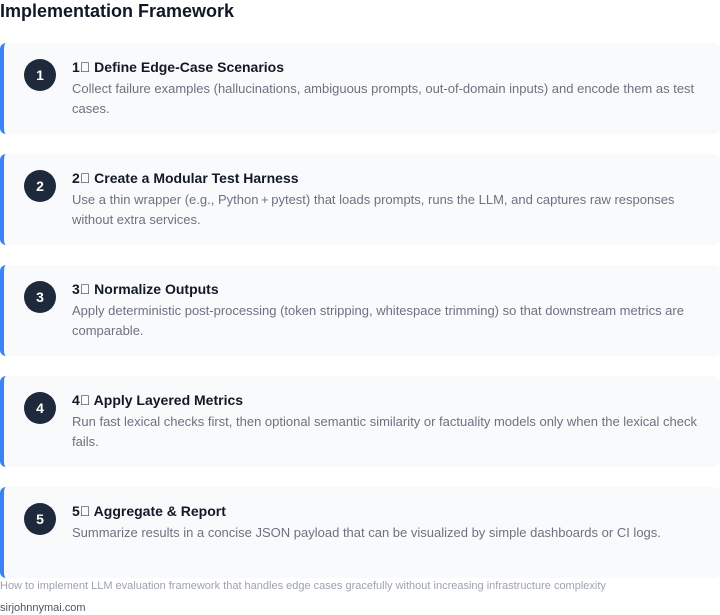 This screenshot has width=720, height=615. Describe the element at coordinates (117, 11) in the screenshot. I see `page-title: Implementation Framework` at that location.